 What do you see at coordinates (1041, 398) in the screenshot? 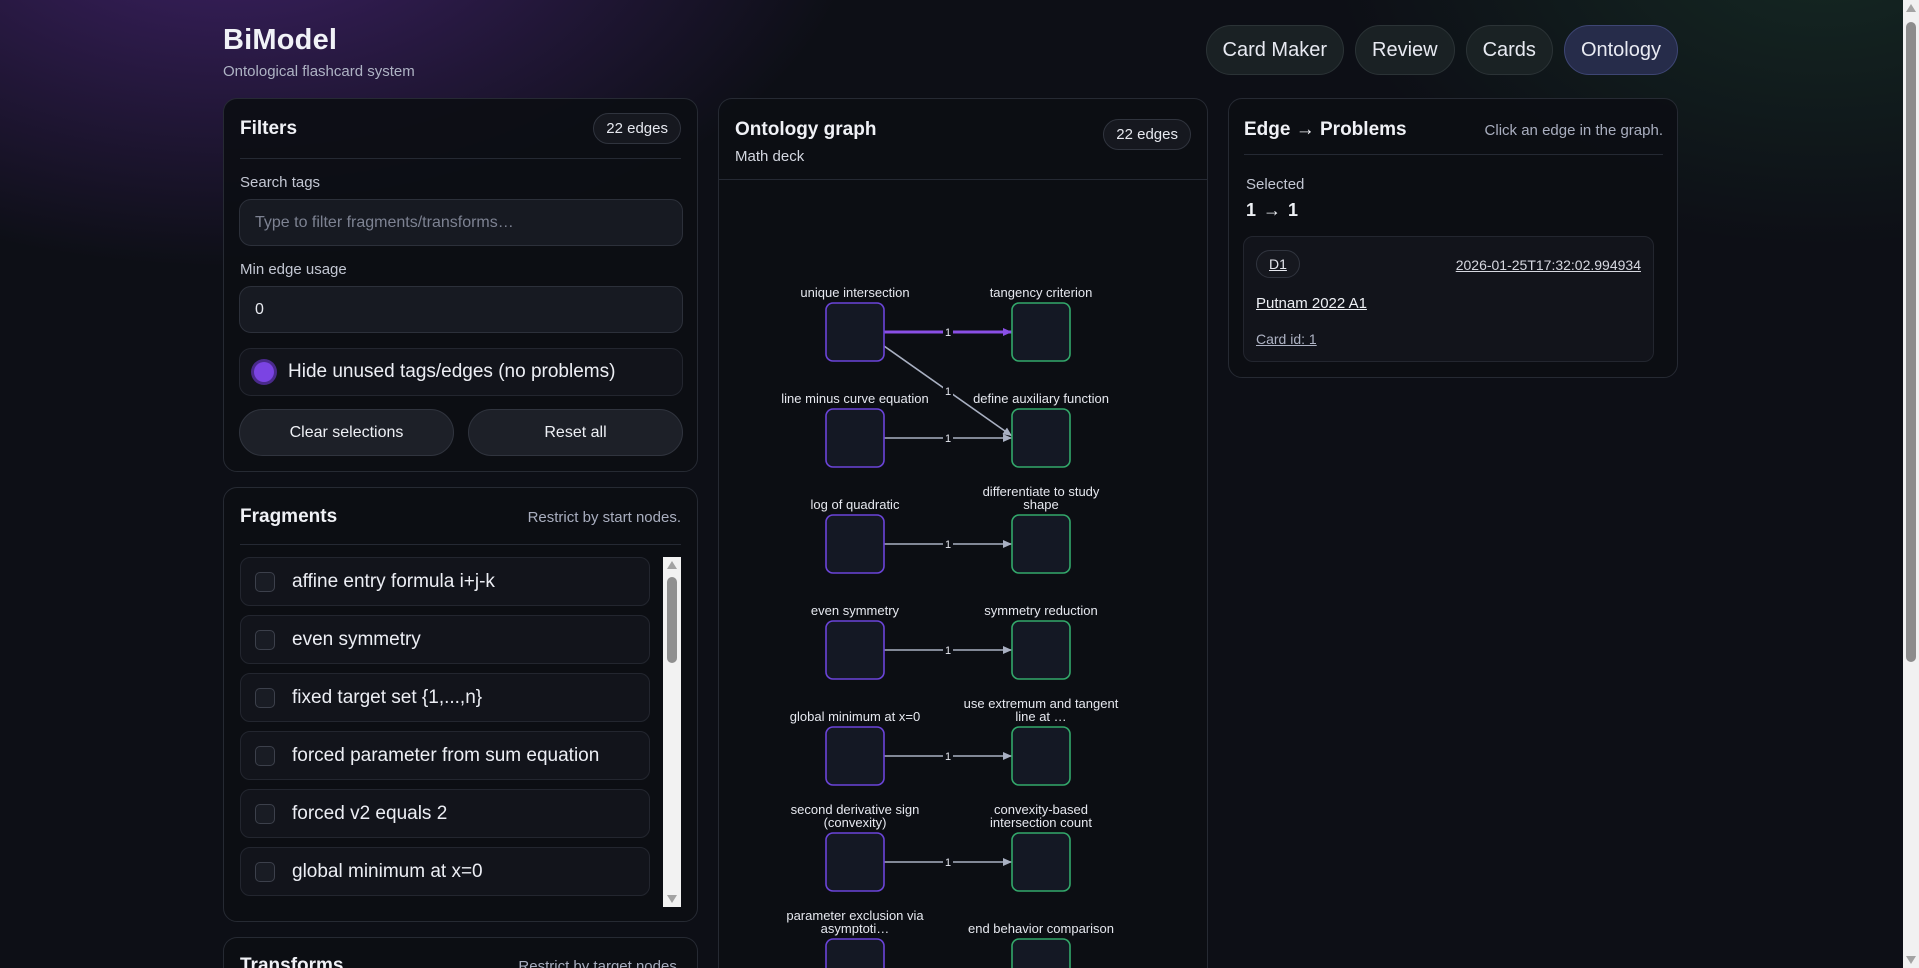
I see `end-node-label: define auxiliary function` at bounding box center [1041, 398].